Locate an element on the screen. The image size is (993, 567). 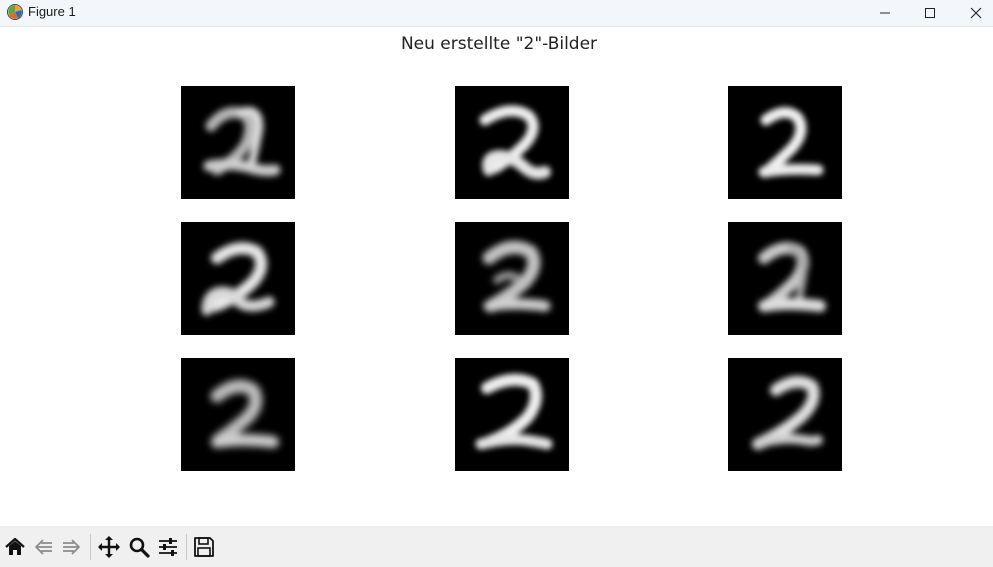
save-button is located at coordinates (204, 547).